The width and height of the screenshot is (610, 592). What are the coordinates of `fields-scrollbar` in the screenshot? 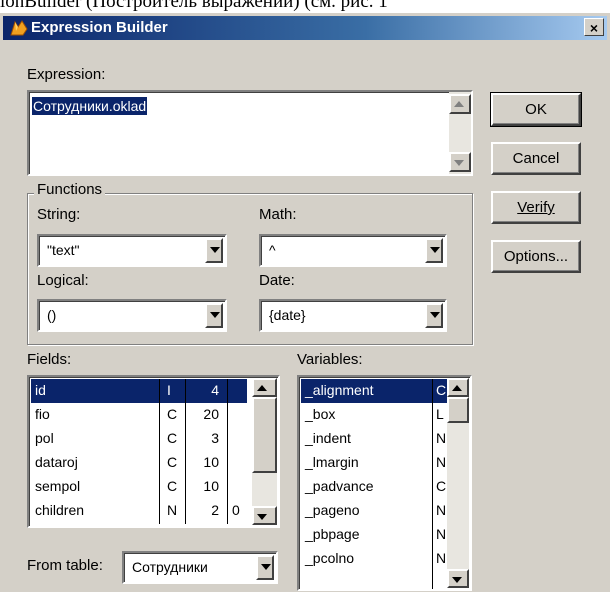 It's located at (264, 451).